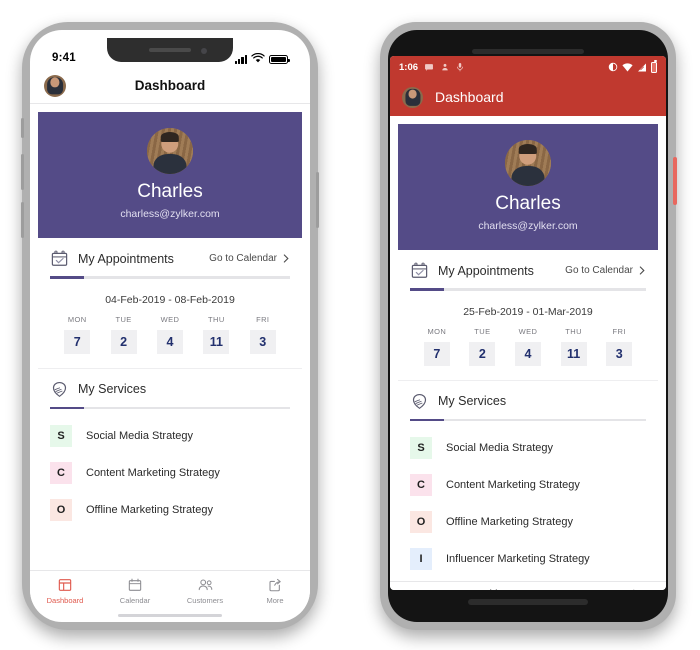 The height and width of the screenshot is (650, 700). I want to click on dnd-icon, so click(613, 67).